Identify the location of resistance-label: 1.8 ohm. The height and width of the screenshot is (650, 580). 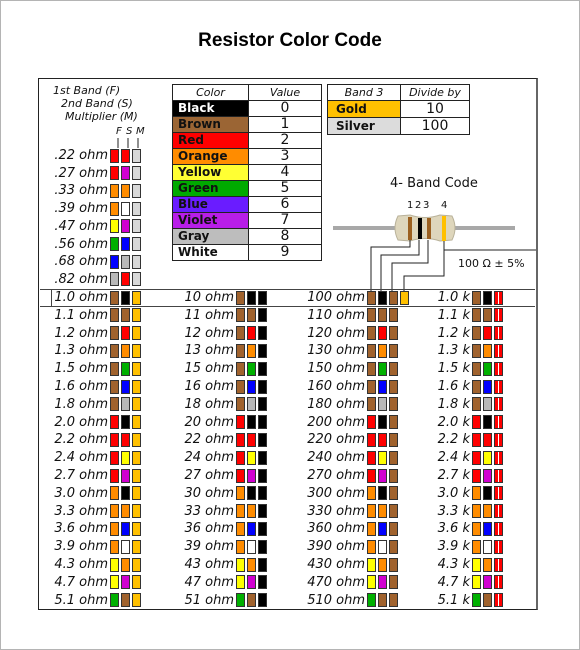
(81, 404).